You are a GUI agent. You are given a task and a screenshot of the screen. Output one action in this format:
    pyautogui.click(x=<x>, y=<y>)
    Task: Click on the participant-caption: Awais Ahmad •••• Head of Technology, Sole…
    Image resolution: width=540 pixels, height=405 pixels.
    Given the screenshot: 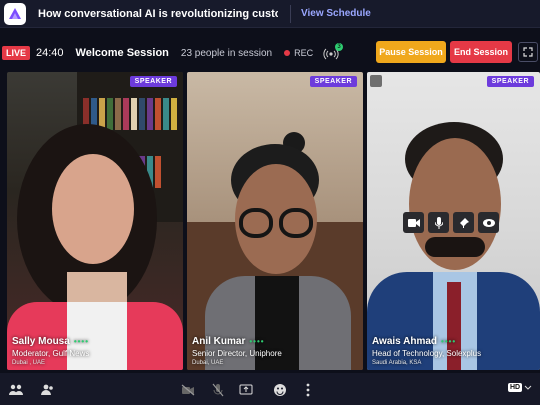 What is the action you would take?
    pyautogui.click(x=426, y=351)
    